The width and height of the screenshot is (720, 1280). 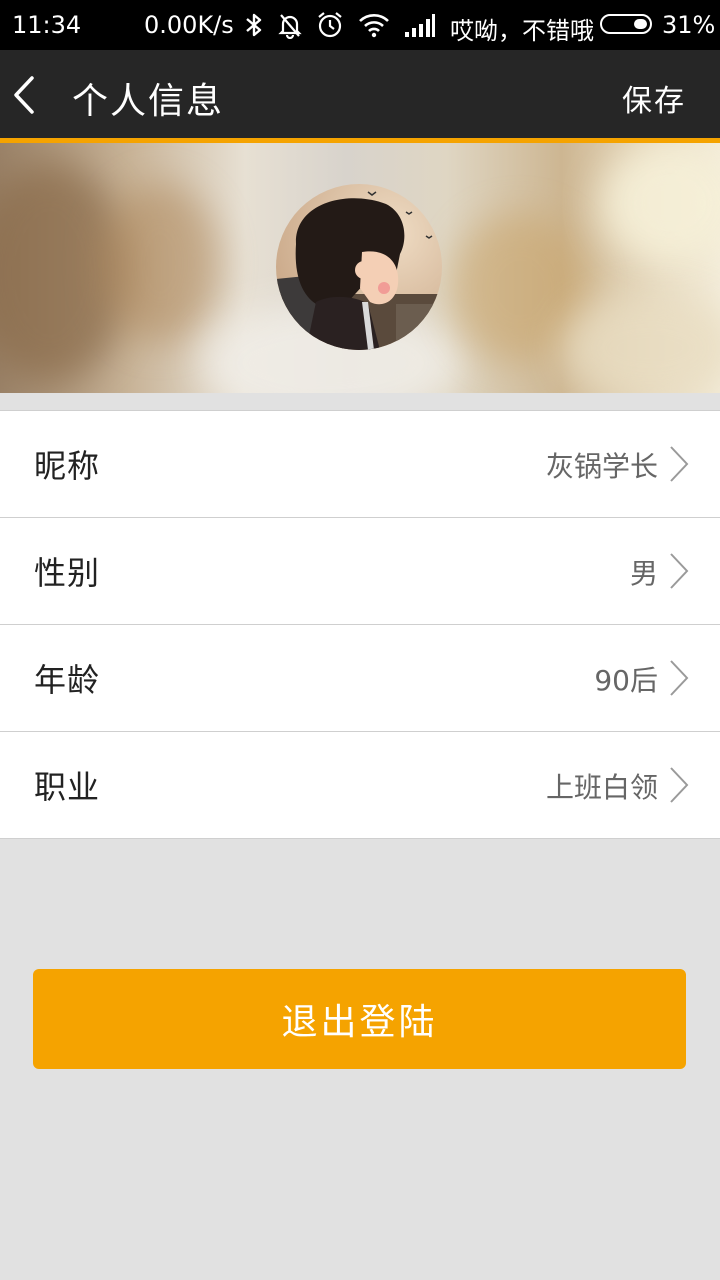 I want to click on signal-icon, so click(x=420, y=25).